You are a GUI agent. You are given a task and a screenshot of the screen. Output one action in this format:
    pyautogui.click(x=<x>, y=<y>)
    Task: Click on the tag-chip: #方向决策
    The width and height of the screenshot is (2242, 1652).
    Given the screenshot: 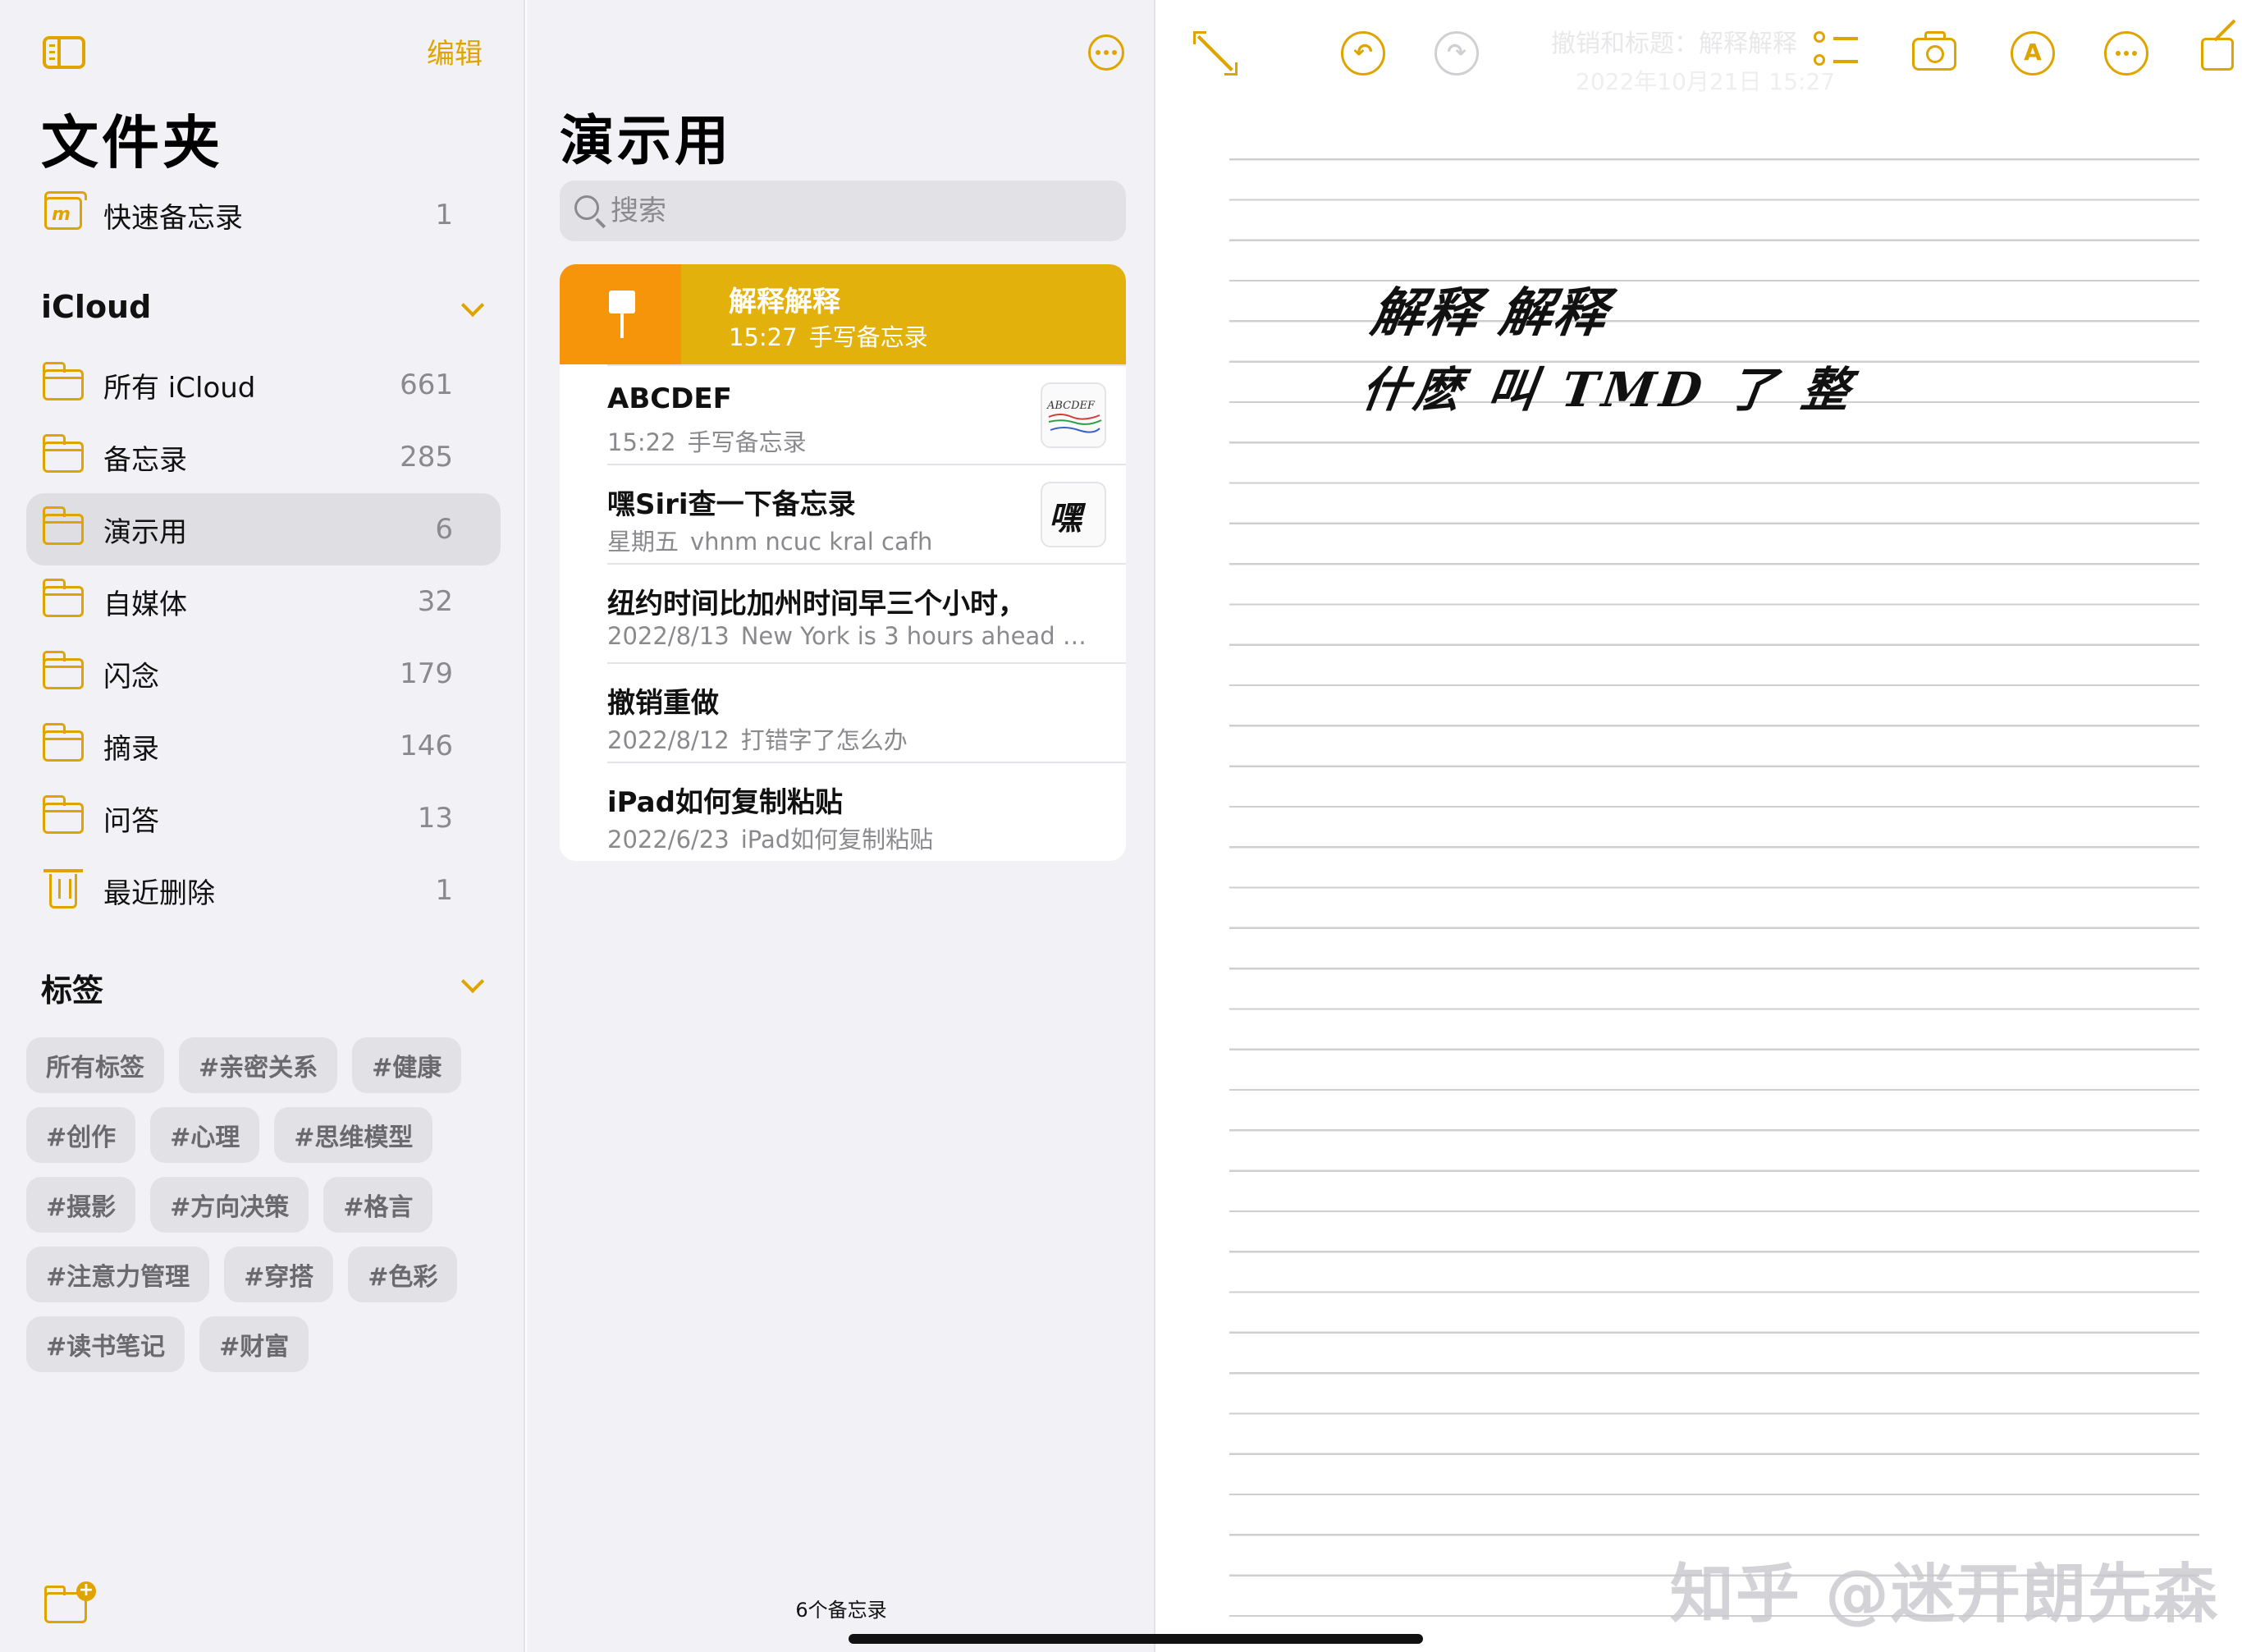 What is the action you would take?
    pyautogui.click(x=229, y=1205)
    